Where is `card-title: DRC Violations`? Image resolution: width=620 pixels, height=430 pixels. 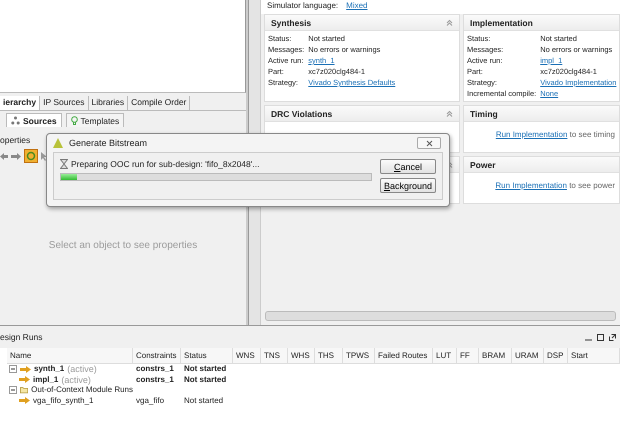
card-title: DRC Violations is located at coordinates (301, 113).